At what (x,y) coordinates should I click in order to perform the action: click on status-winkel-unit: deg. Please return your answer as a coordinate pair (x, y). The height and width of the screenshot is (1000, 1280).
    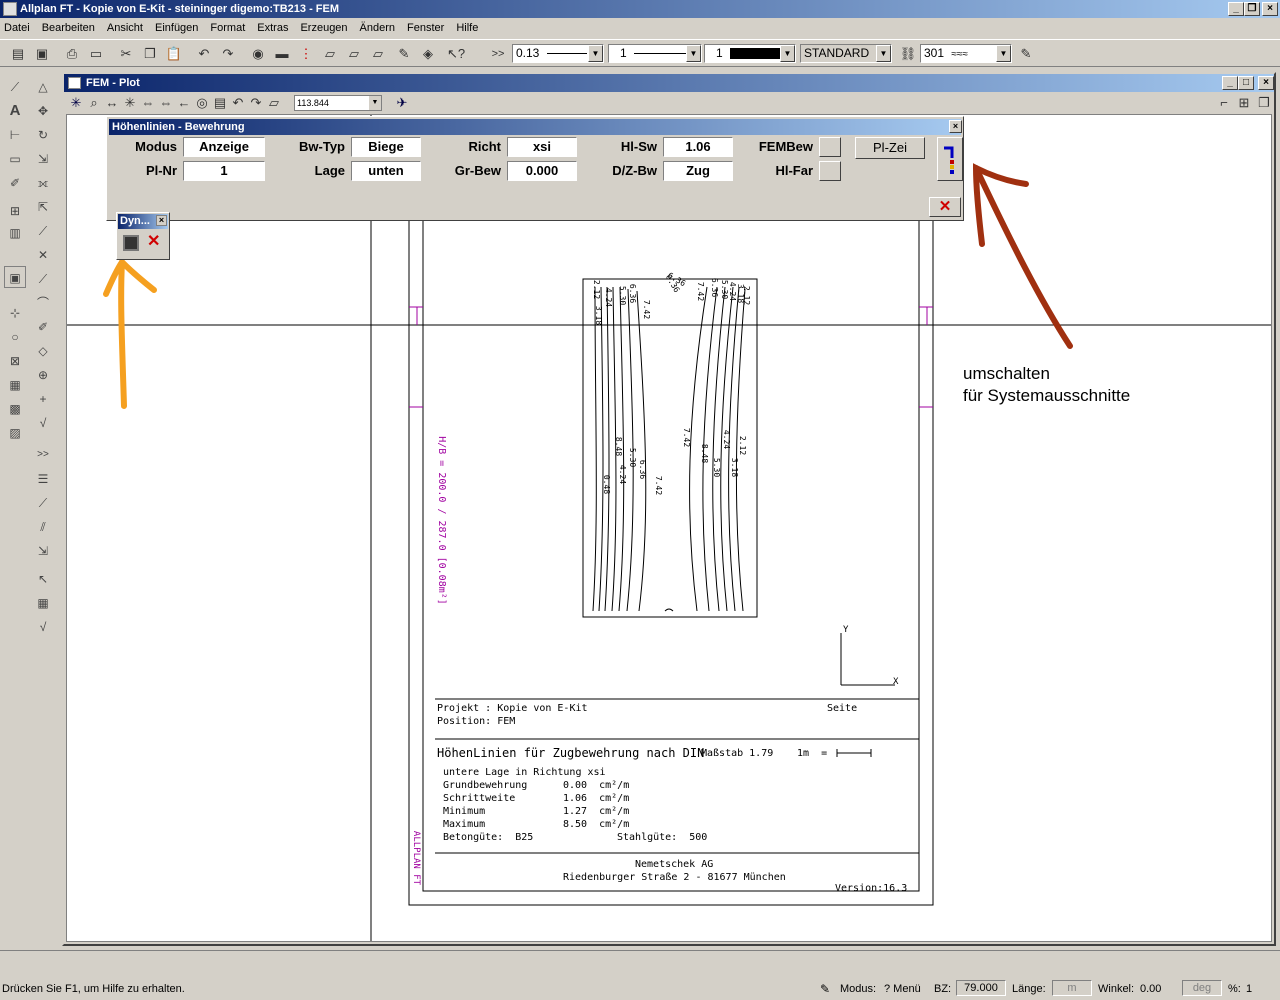
    Looking at the image, I should click on (1202, 988).